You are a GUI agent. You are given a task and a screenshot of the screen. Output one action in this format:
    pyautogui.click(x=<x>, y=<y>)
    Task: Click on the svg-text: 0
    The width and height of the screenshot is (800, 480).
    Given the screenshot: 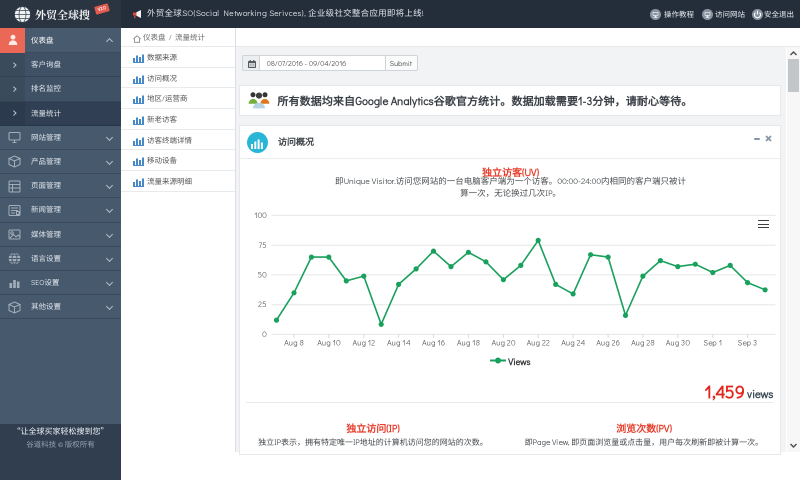 What is the action you would take?
    pyautogui.click(x=264, y=335)
    